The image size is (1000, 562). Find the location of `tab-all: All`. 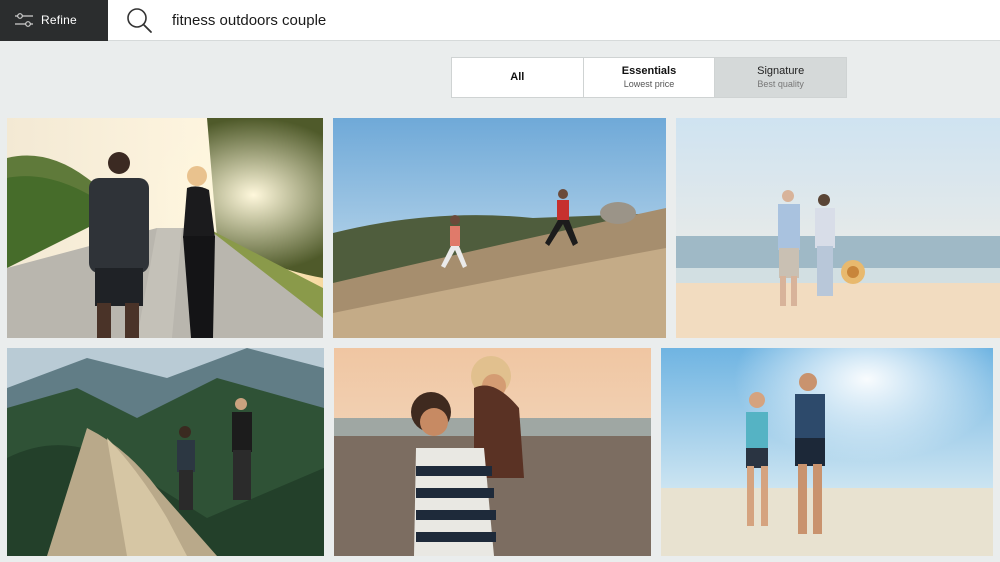

tab-all: All is located at coordinates (518, 77).